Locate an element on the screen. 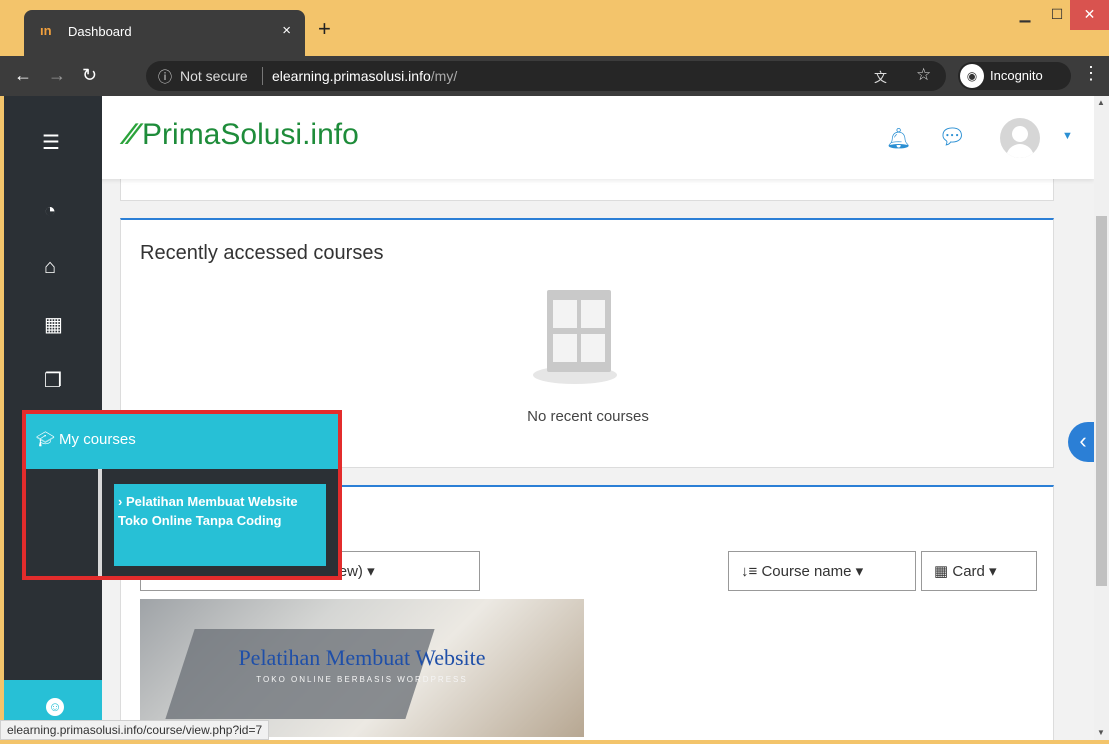  sort-dropdown: ↓≡ Course name ▾ is located at coordinates (822, 571).